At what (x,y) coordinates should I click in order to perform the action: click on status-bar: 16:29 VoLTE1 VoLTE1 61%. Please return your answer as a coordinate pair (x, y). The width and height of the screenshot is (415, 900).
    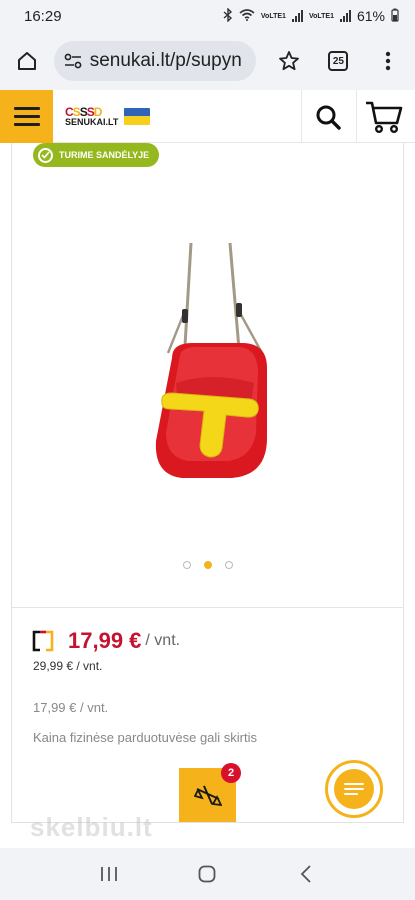
    Looking at the image, I should click on (207, 16).